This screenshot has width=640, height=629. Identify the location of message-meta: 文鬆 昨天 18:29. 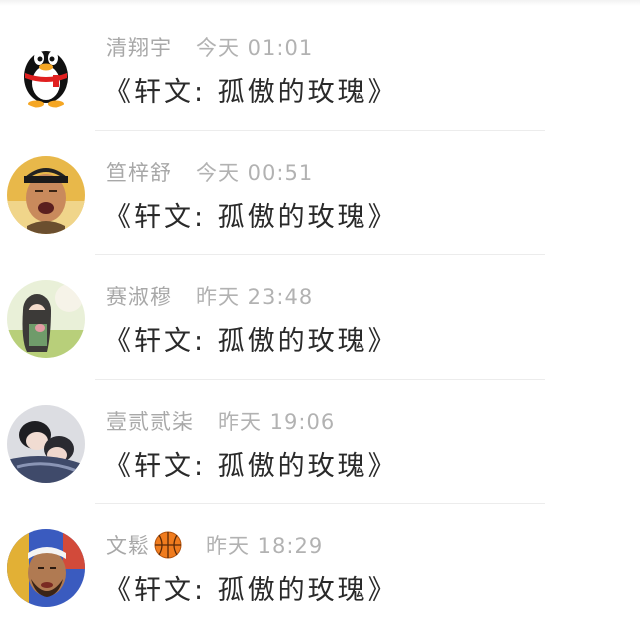
(214, 545).